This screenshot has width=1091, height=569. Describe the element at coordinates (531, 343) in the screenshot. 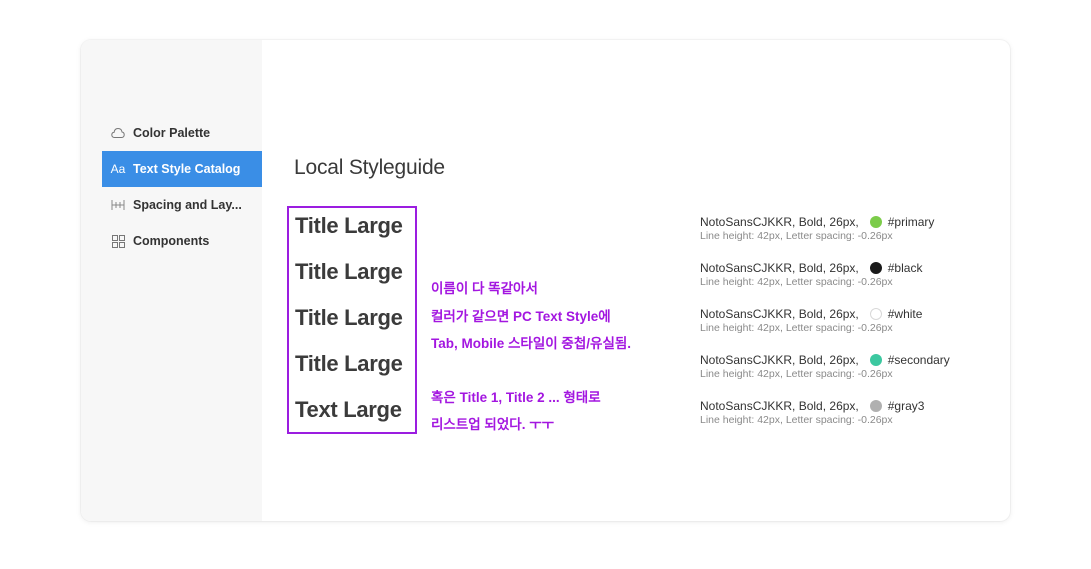

I see `annotation-line: Tab, Mobile 스타일이 중첩/유실됨.` at that location.